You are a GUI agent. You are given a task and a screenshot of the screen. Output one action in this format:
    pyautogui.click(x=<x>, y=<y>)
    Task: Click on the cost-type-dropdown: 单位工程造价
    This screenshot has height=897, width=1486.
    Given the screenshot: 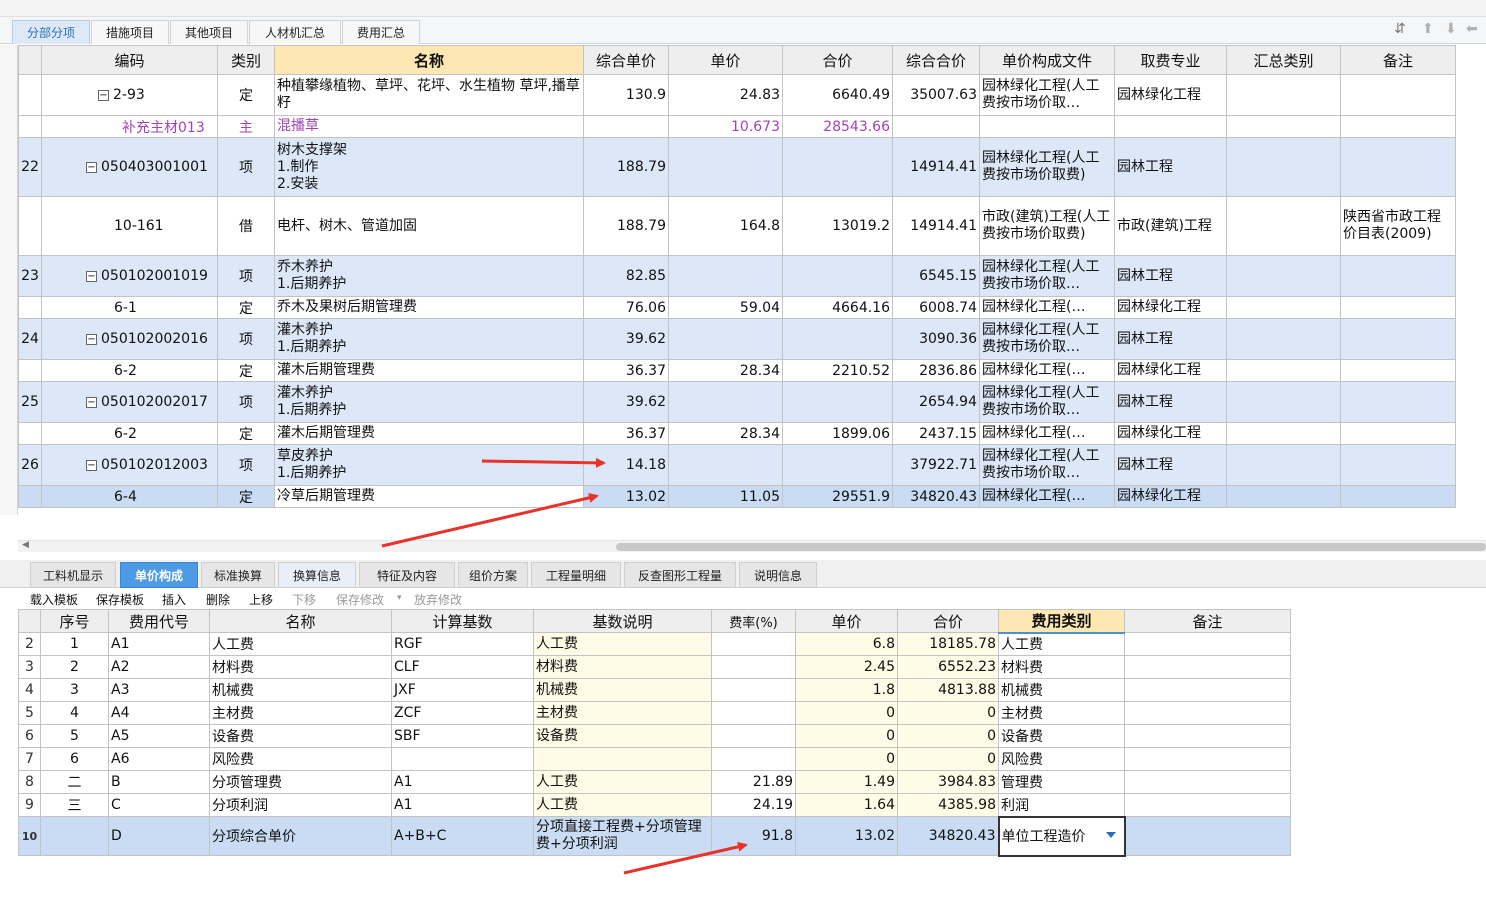 What is the action you would take?
    pyautogui.click(x=1061, y=836)
    